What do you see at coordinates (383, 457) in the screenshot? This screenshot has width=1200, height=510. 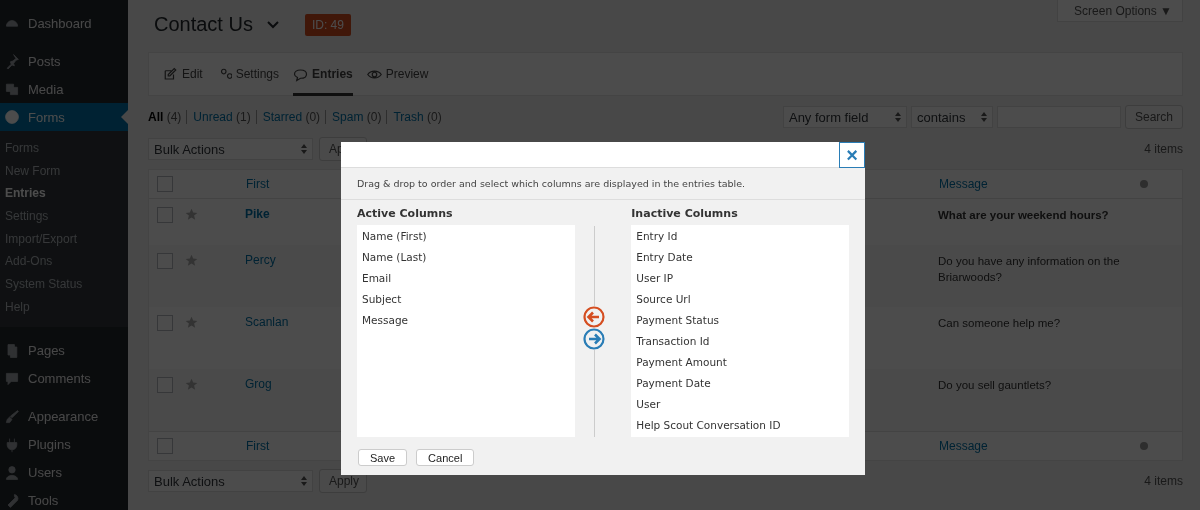 I see `dialog-button: Save` at bounding box center [383, 457].